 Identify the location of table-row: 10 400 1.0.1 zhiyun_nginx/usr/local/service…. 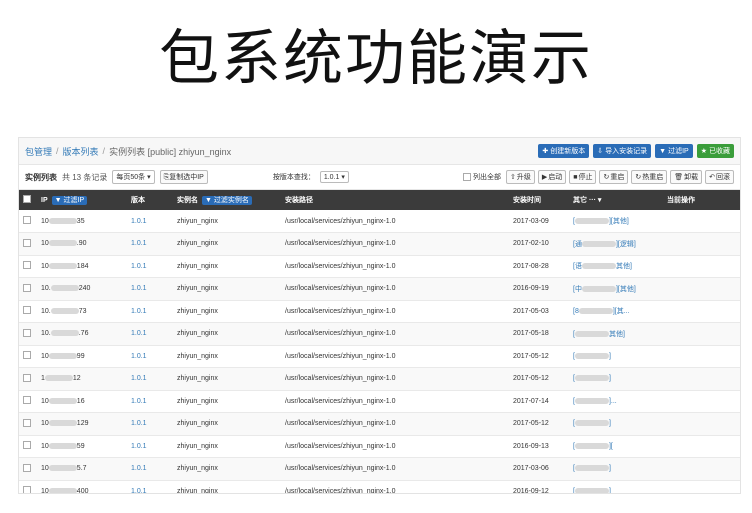
(379, 487).